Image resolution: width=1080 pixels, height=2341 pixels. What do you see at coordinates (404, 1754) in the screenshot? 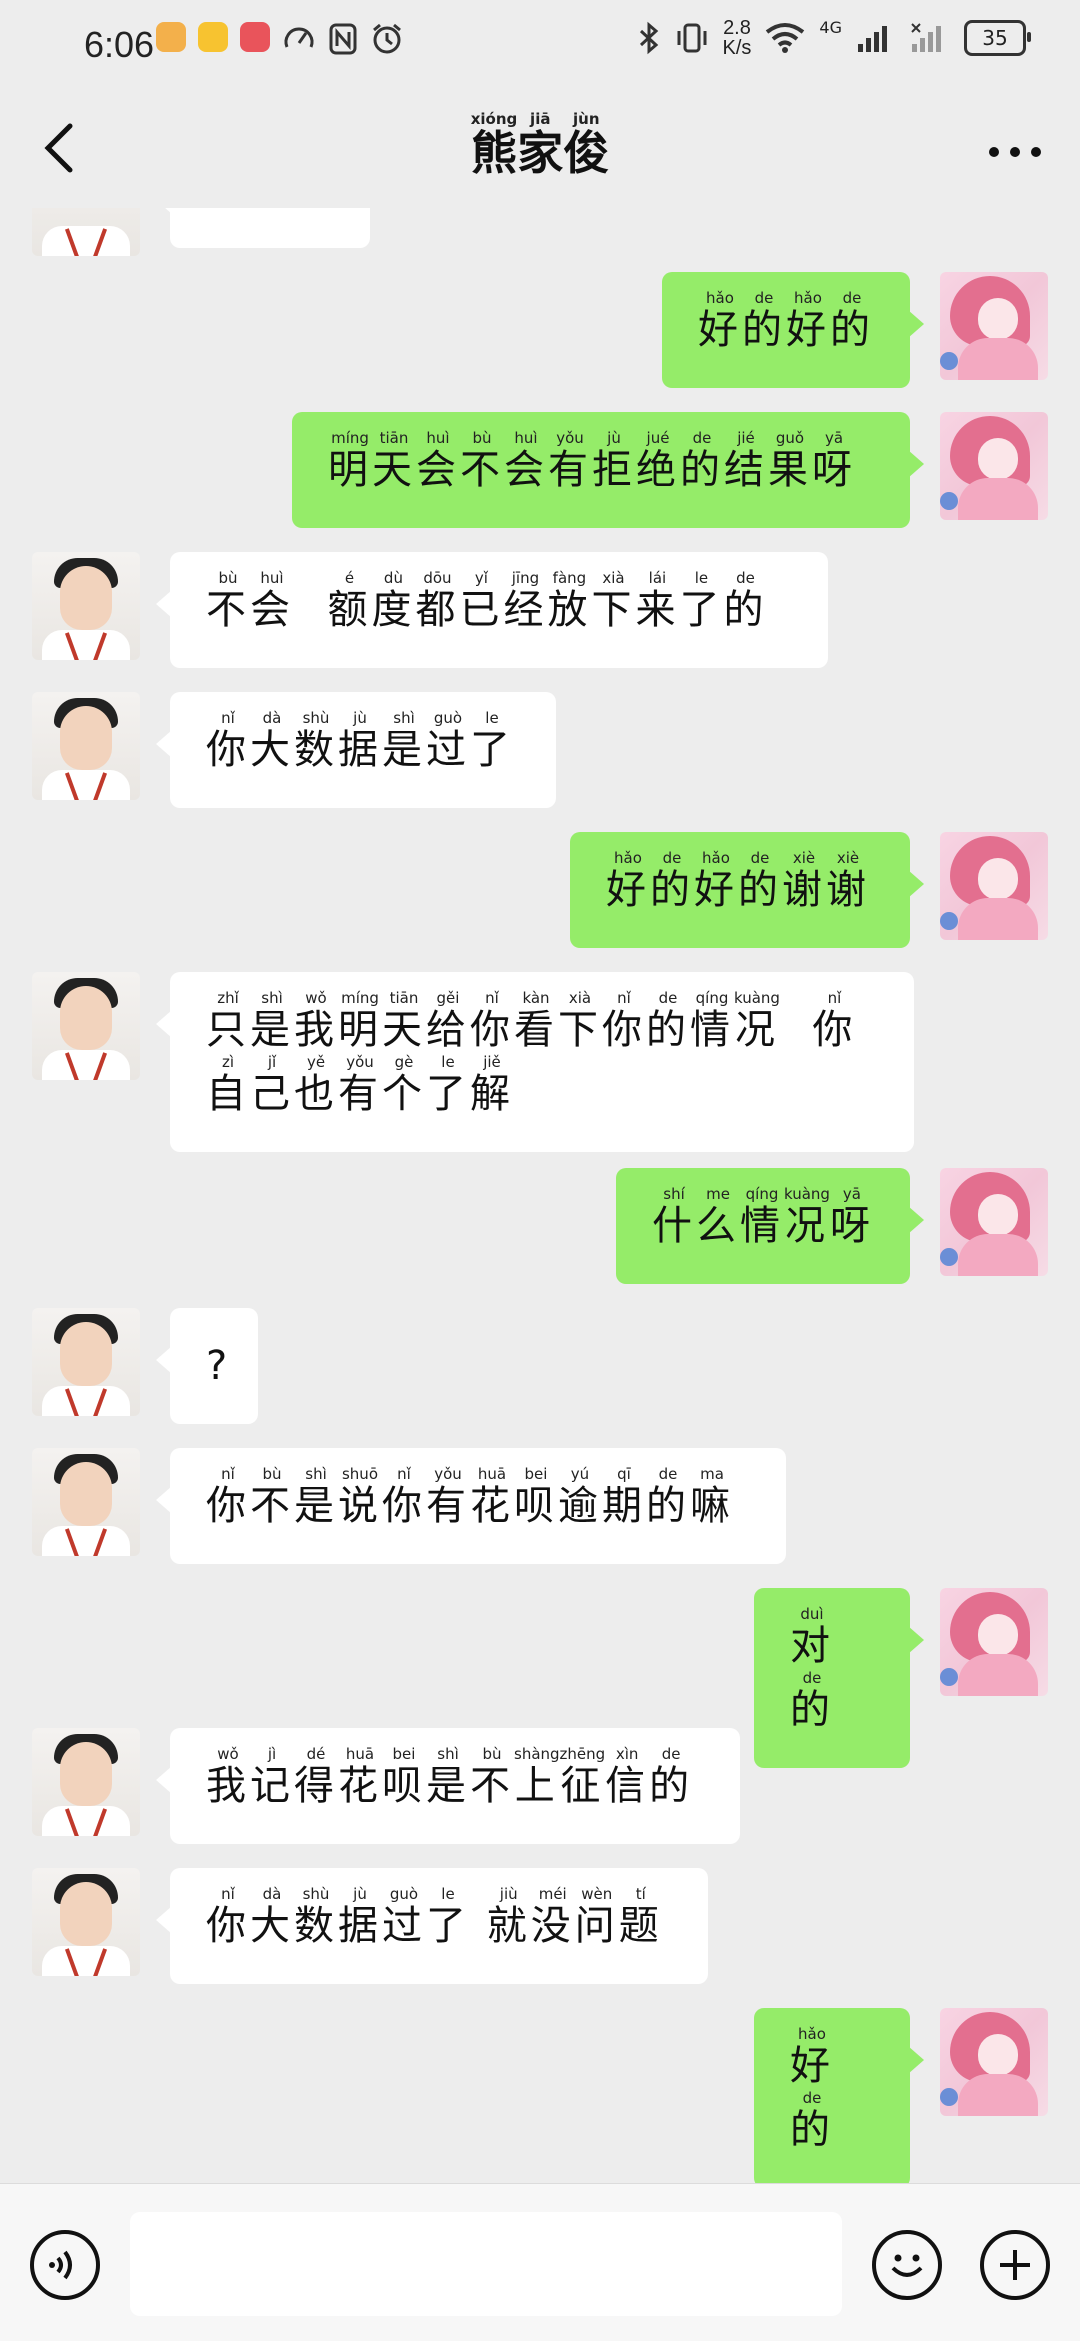
I see `pinyin: bei` at bounding box center [404, 1754].